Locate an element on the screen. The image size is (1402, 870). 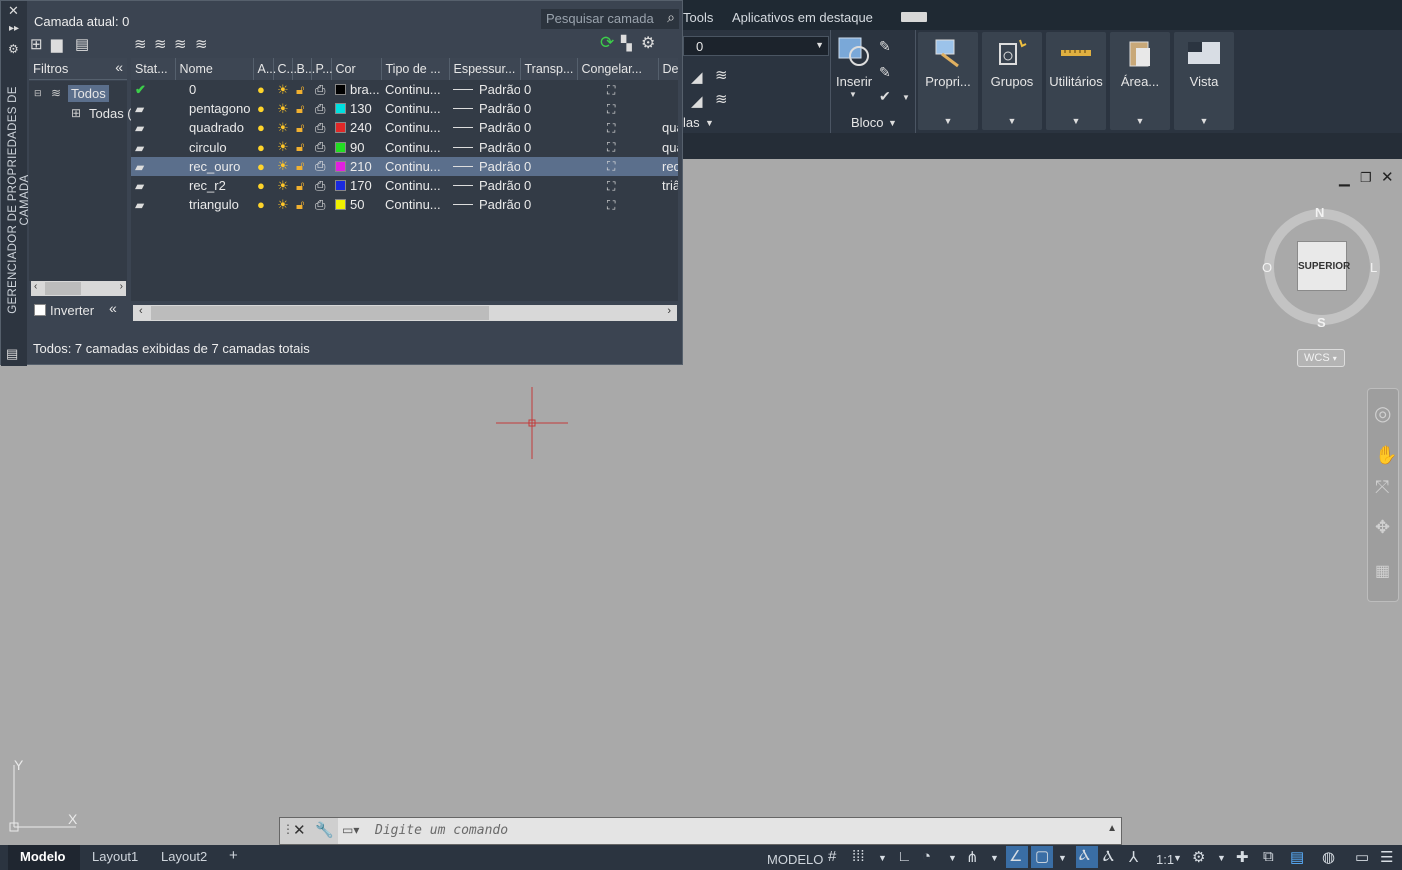
showmotion-icon: ▦ is located at coordinates (1382, 571).